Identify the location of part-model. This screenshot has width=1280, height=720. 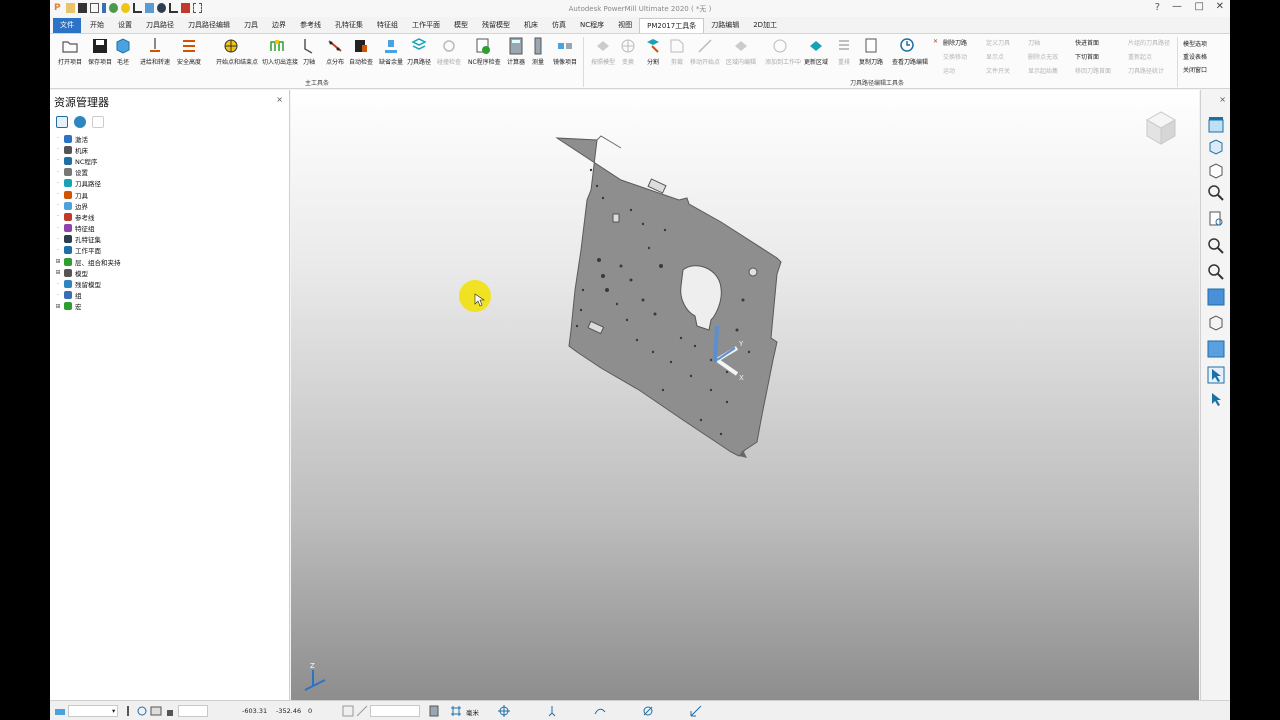
(668, 296).